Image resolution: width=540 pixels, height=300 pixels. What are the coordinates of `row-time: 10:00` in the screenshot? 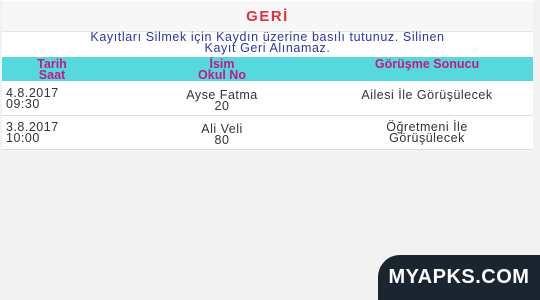 It's located at (23, 138).